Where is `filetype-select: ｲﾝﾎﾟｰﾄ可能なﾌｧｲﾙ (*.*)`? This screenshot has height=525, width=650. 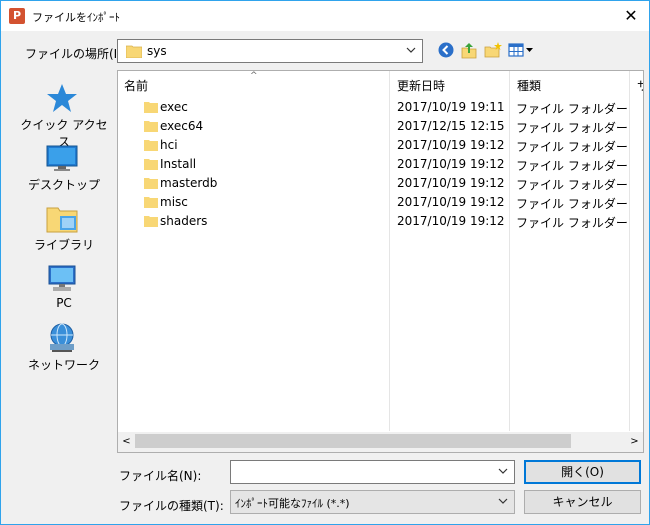
filetype-select: ｲﾝﾎﾟｰﾄ可能なﾌｧｲﾙ (*.*) is located at coordinates (372, 502).